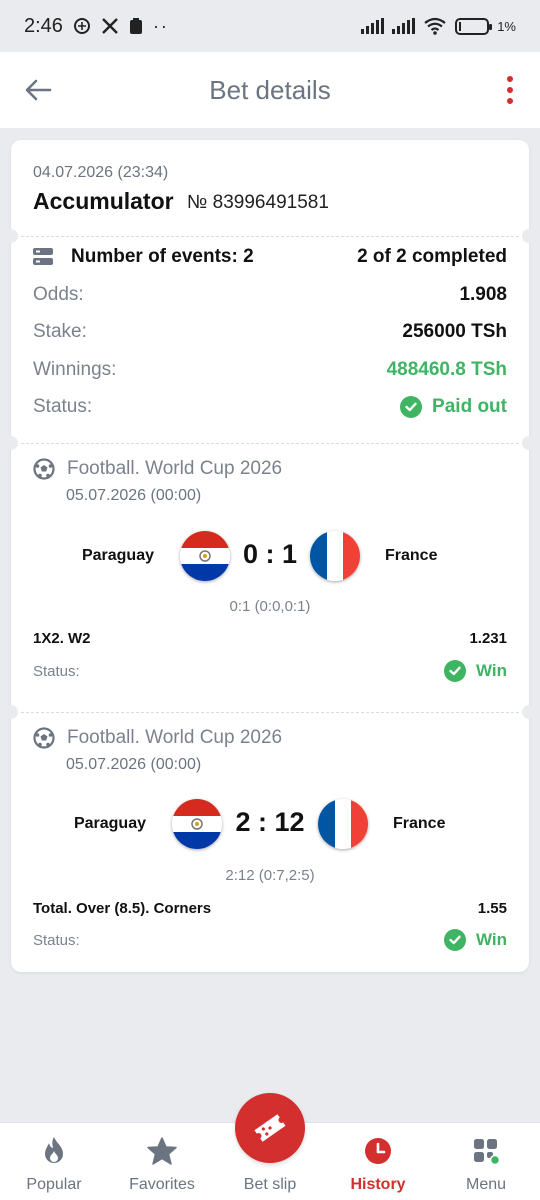  Describe the element at coordinates (270, 332) in the screenshot. I see `stake-row: Stake: 256000 TSh` at that location.